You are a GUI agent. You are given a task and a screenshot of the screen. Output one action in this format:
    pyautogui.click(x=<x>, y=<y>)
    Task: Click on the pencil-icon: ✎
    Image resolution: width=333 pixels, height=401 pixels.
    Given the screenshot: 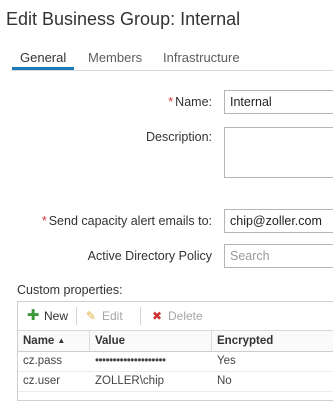 What is the action you would take?
    pyautogui.click(x=91, y=316)
    